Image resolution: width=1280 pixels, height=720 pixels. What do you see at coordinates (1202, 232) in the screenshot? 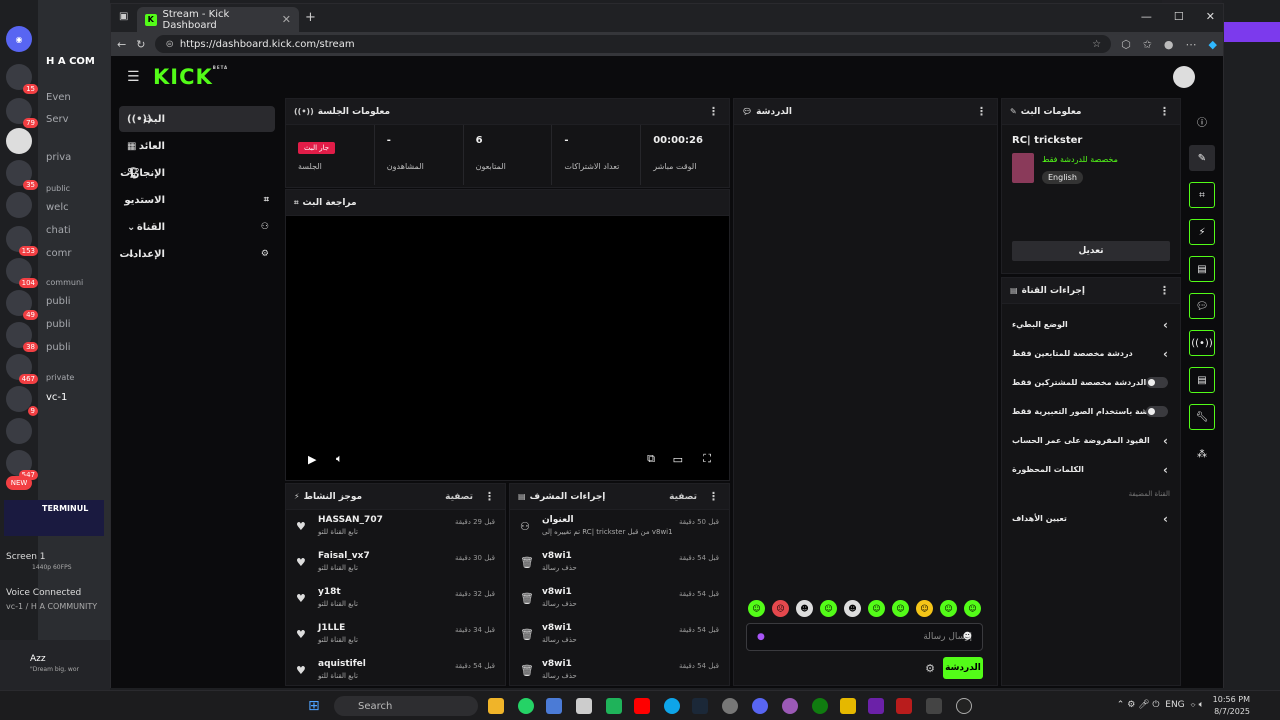
I see `lightning-icon: ⚡︎` at bounding box center [1202, 232].